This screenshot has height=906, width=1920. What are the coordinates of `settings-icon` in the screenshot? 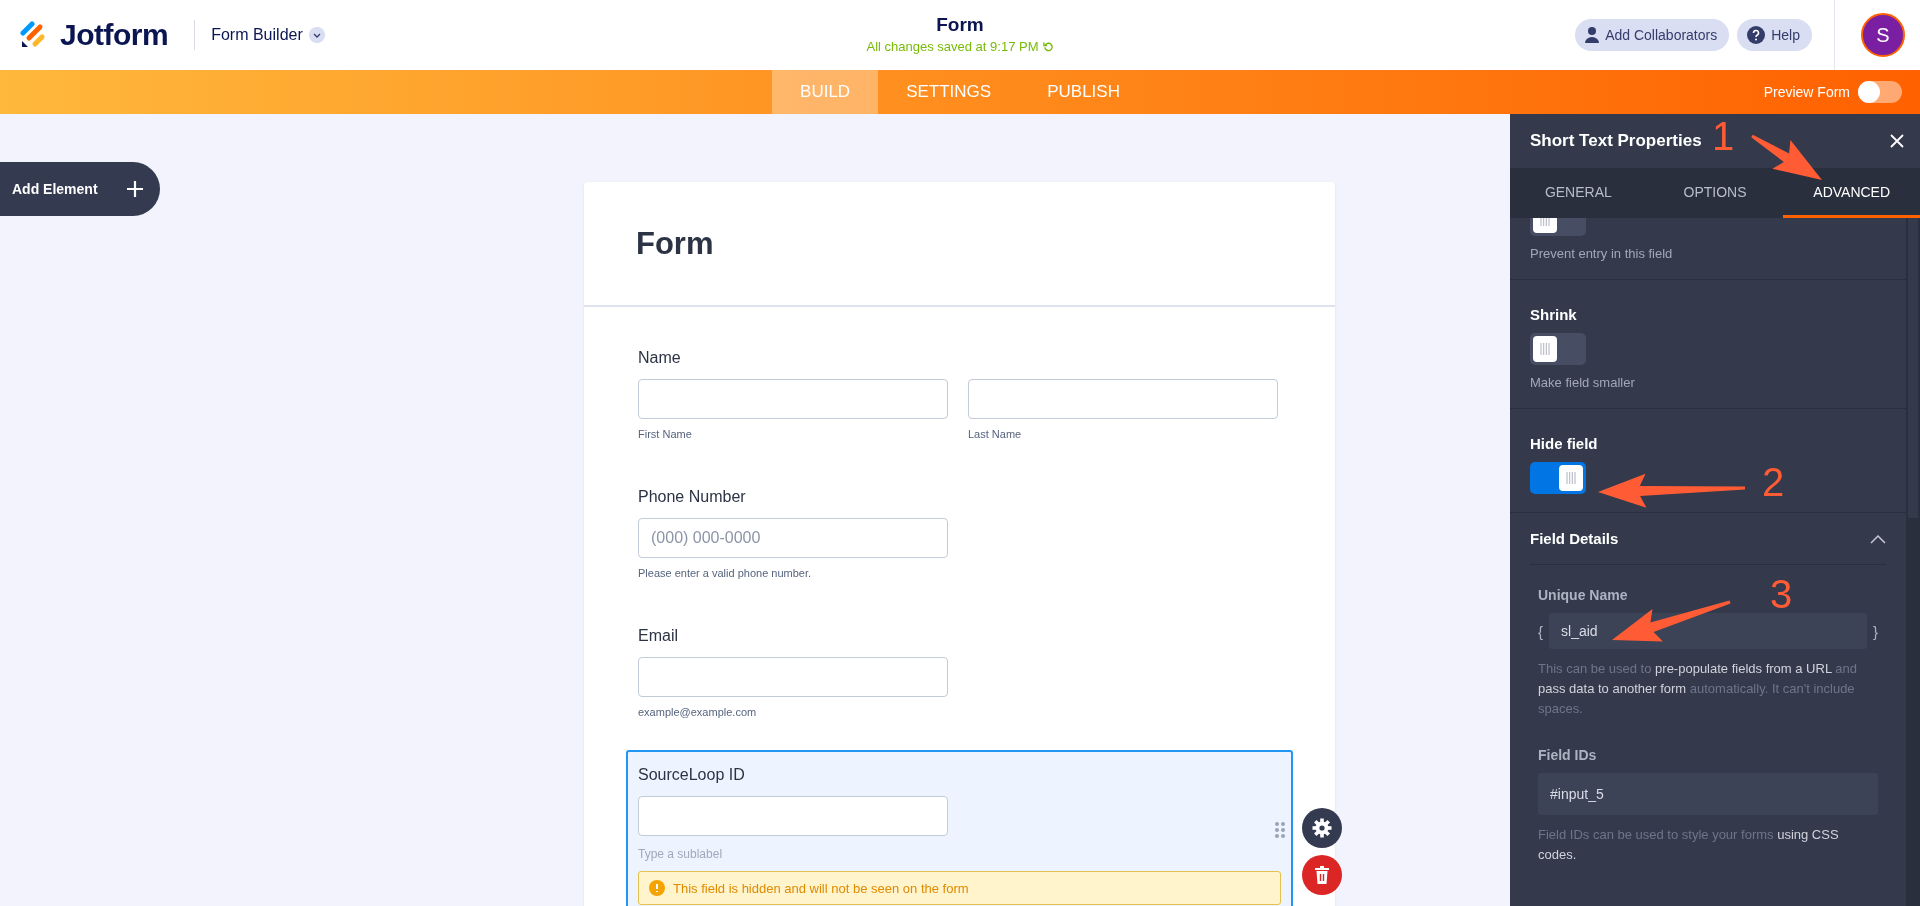 It's located at (1322, 828).